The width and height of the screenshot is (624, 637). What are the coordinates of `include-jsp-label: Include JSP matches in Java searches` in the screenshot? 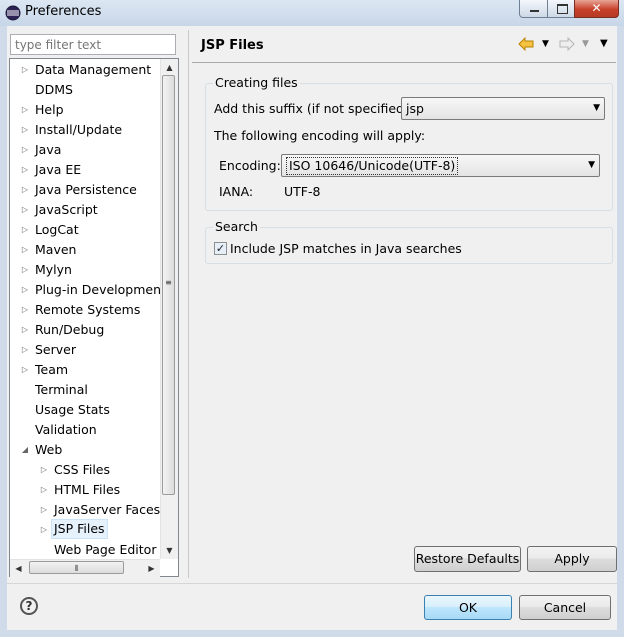 It's located at (346, 248).